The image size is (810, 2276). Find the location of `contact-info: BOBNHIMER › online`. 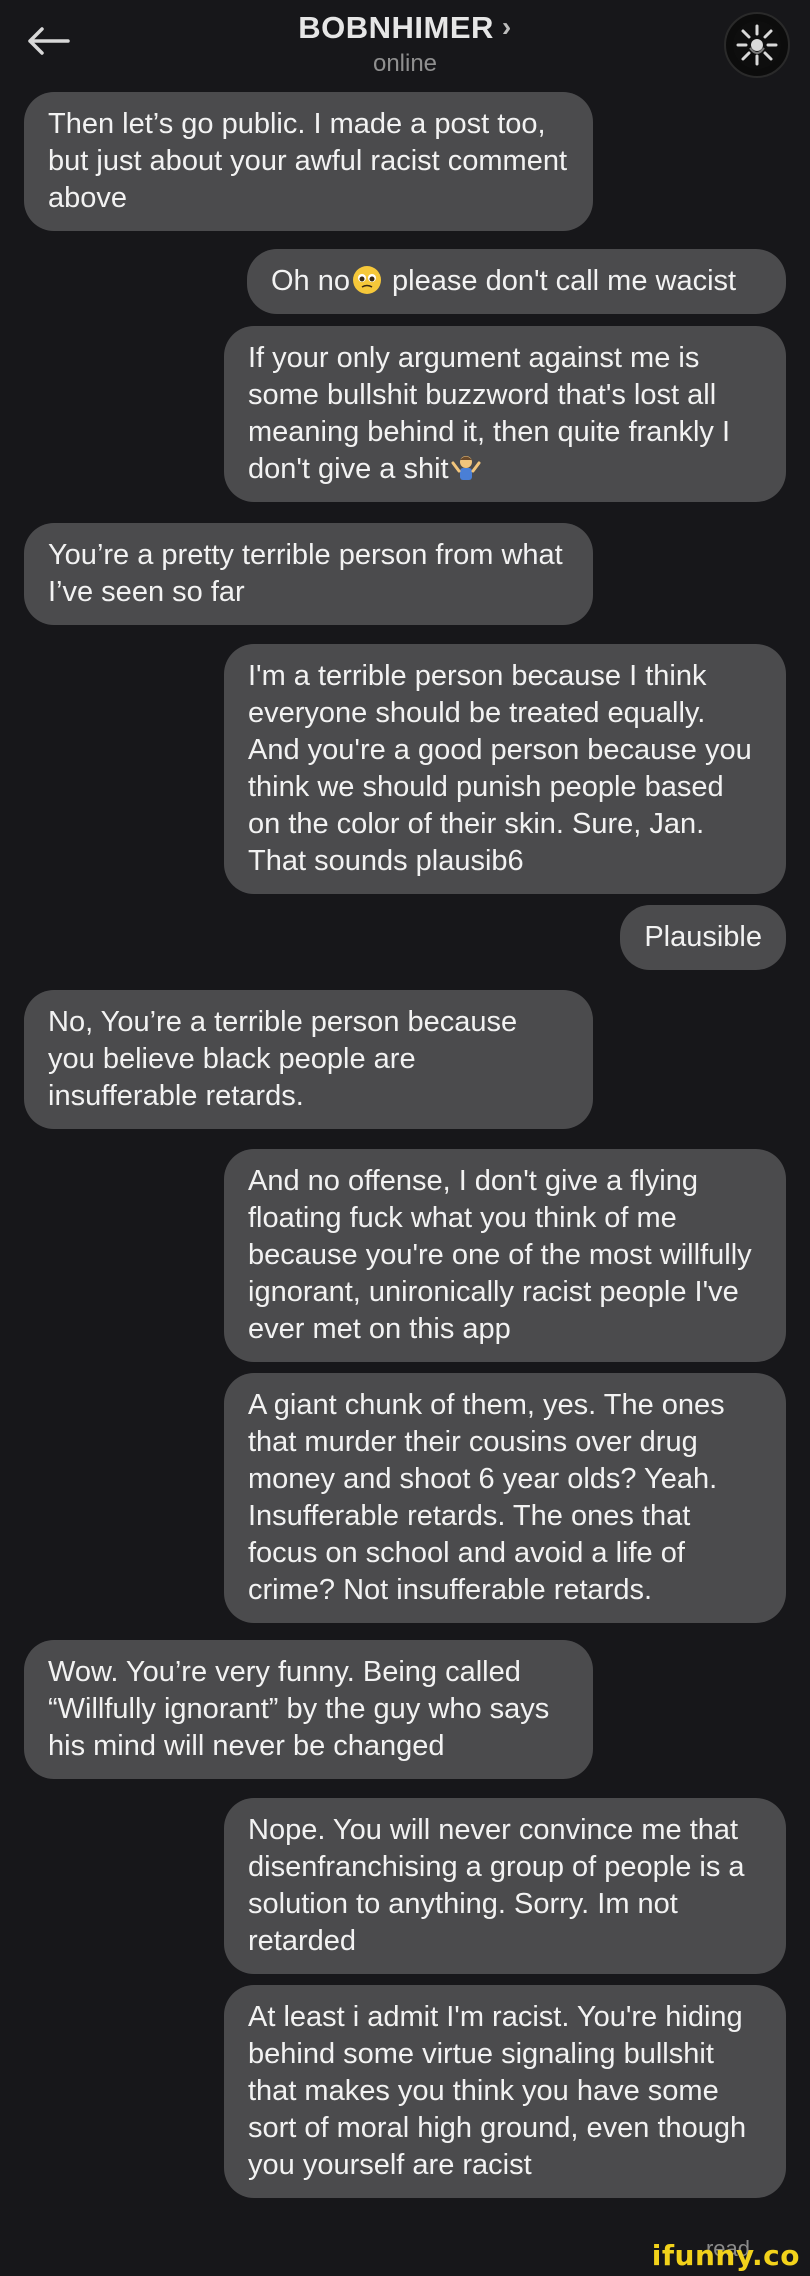

contact-info: BOBNHIMER › online is located at coordinates (405, 44).